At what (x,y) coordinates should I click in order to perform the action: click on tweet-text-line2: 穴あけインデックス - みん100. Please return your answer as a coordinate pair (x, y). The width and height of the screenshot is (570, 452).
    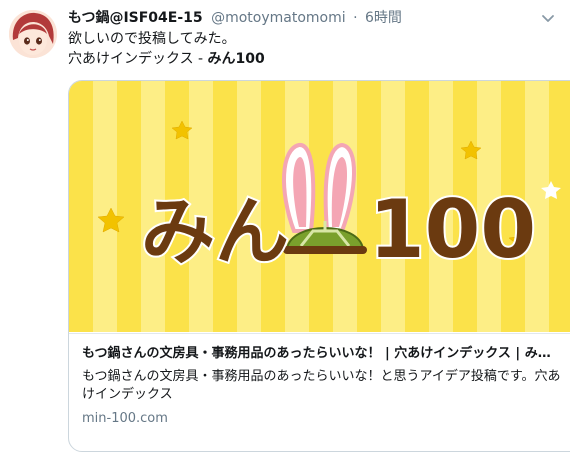
    Looking at the image, I should click on (166, 59).